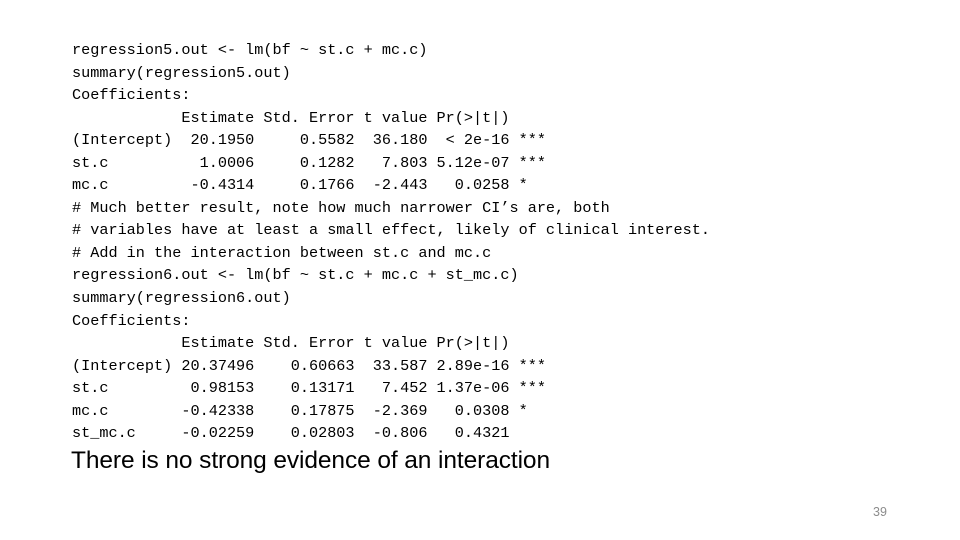 This screenshot has width=960, height=540. What do you see at coordinates (300, 185) in the screenshot?
I see `code-line: mc.c -0.4314 0.1766 -2.443 0.0258 *` at bounding box center [300, 185].